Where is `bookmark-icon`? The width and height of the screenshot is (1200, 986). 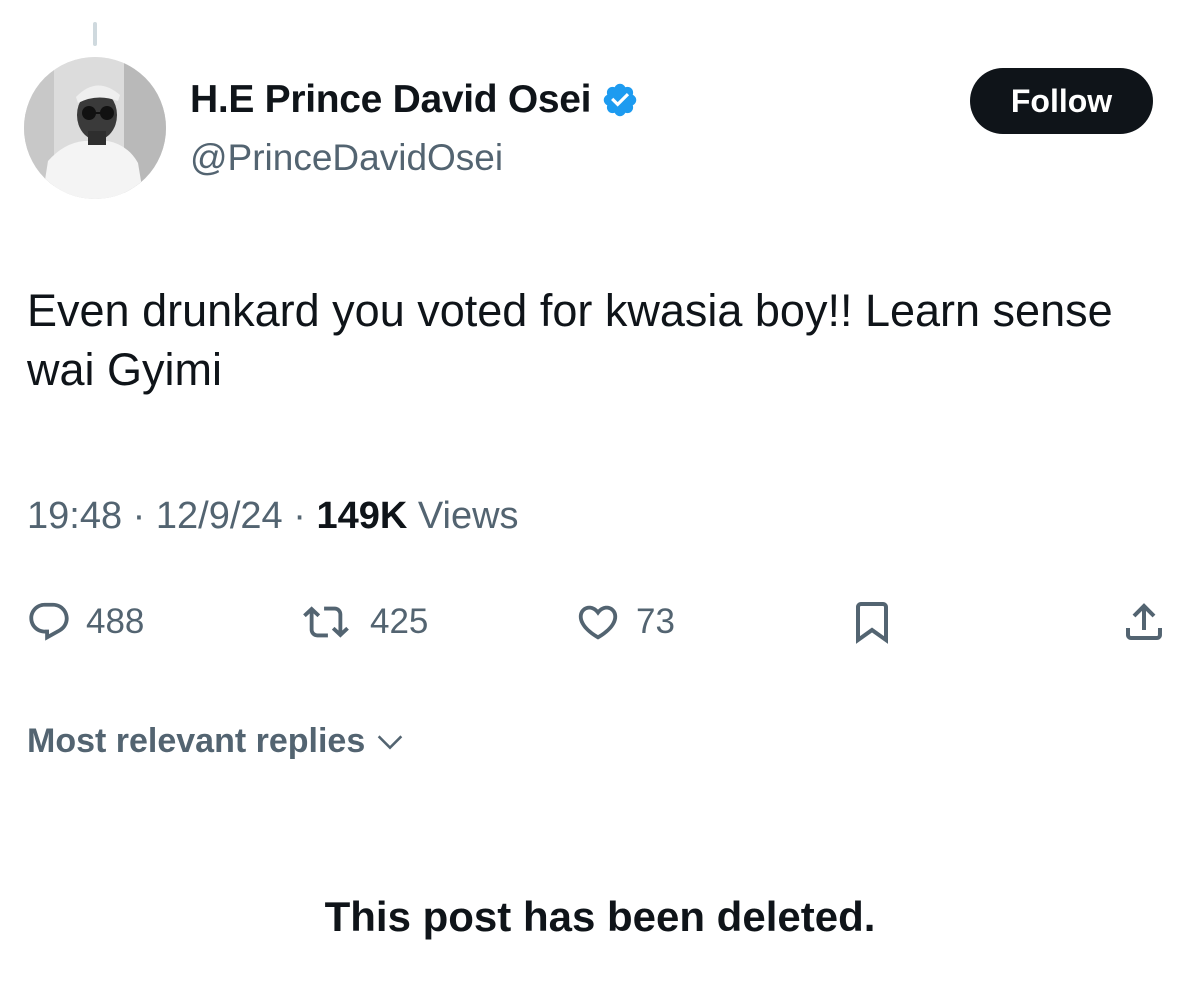 bookmark-icon is located at coordinates (872, 623).